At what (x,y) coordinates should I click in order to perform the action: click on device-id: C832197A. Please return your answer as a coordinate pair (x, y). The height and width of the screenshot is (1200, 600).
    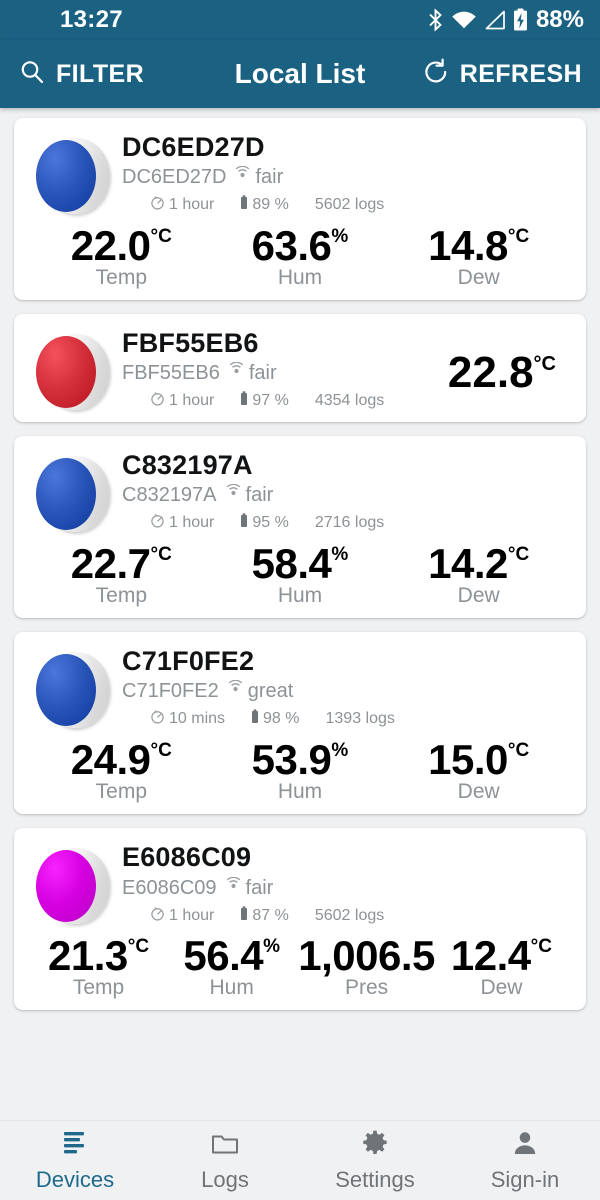
    Looking at the image, I should click on (169, 495).